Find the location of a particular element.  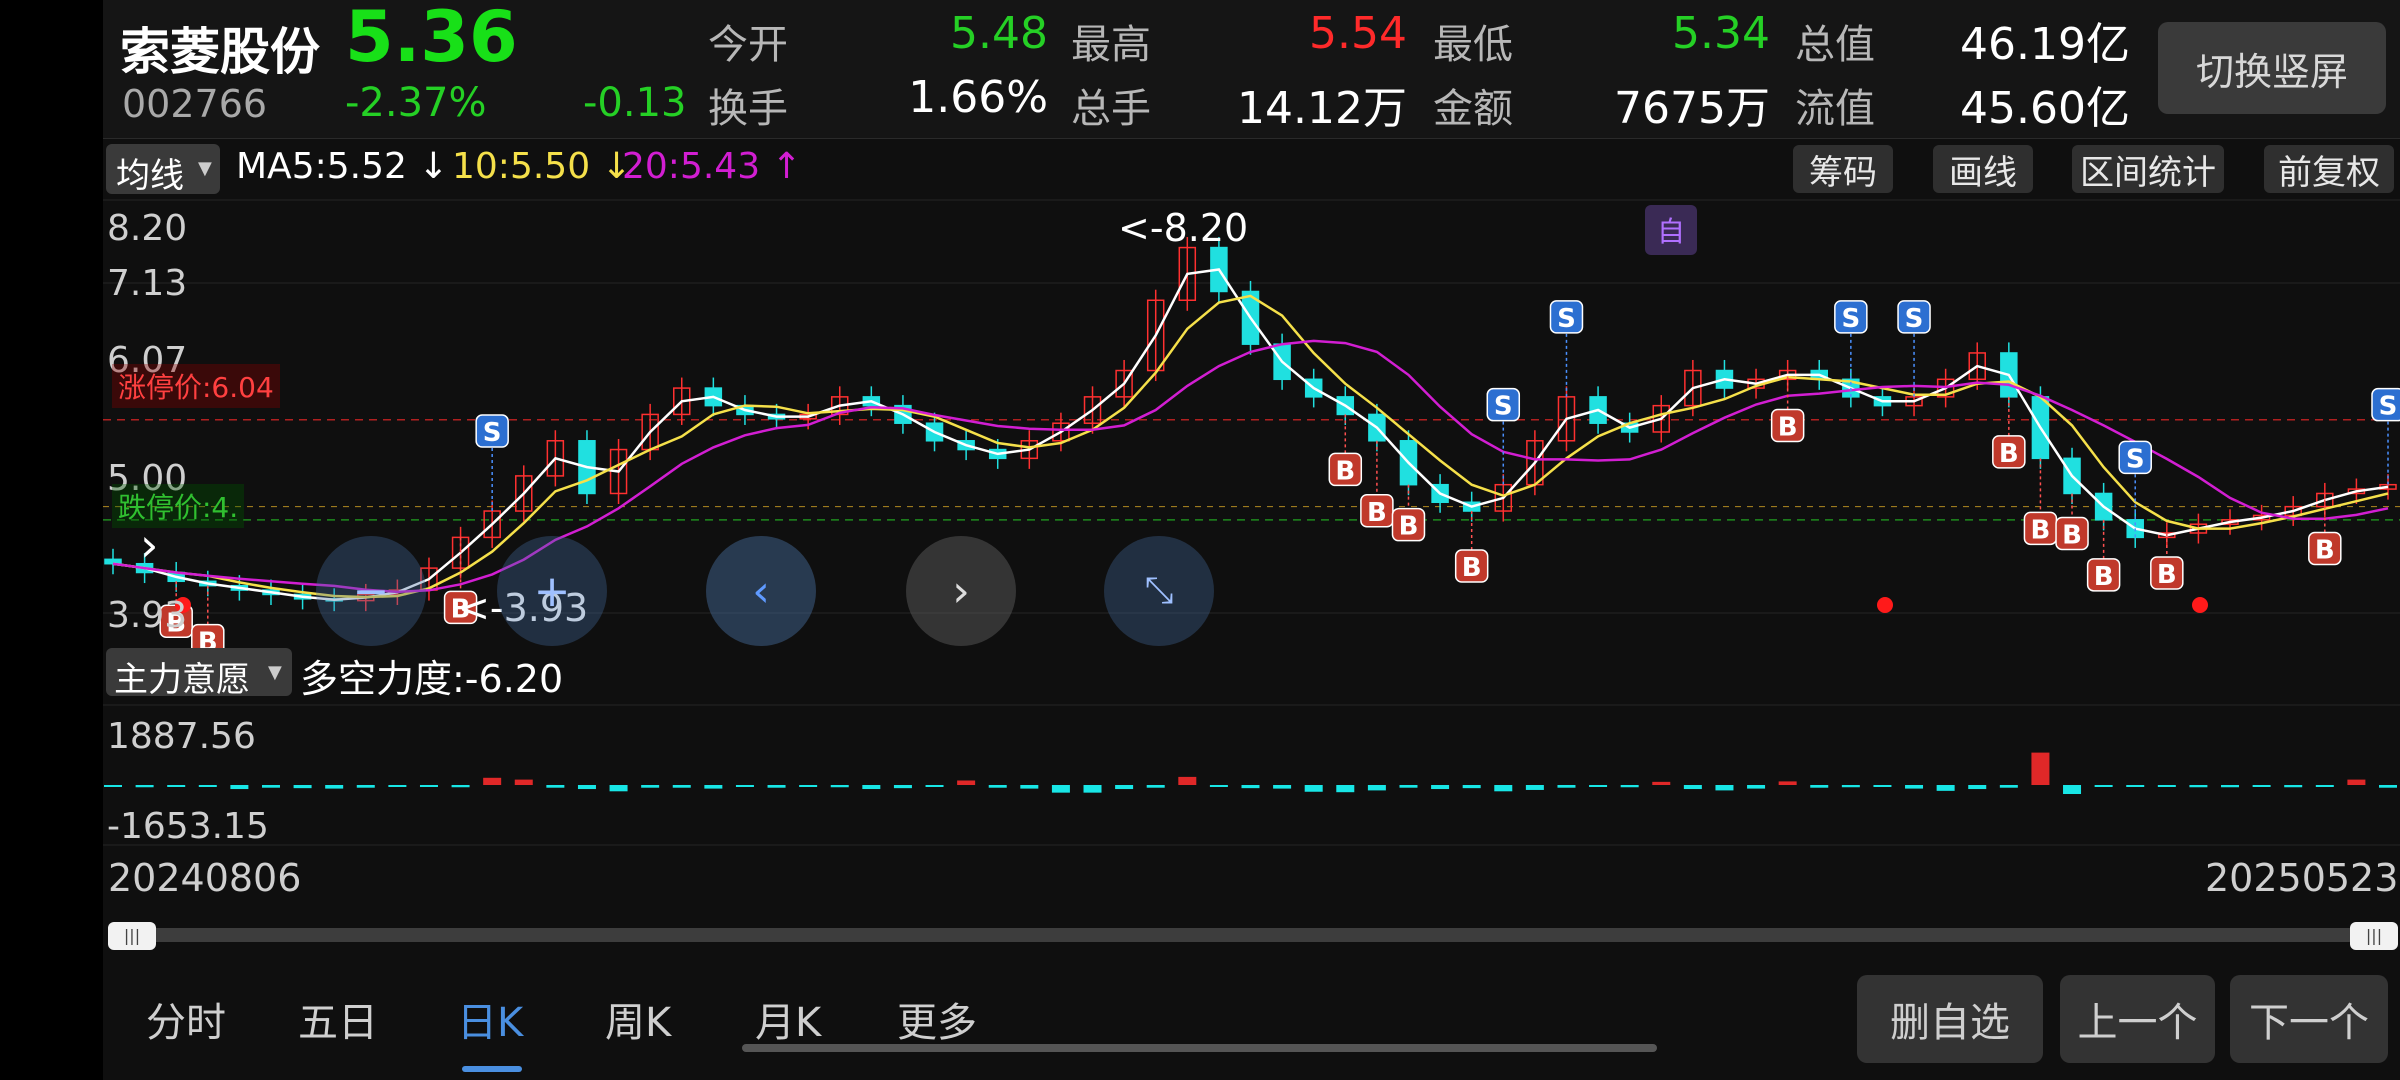

tab-five-day: 五日 is located at coordinates (338, 1019).